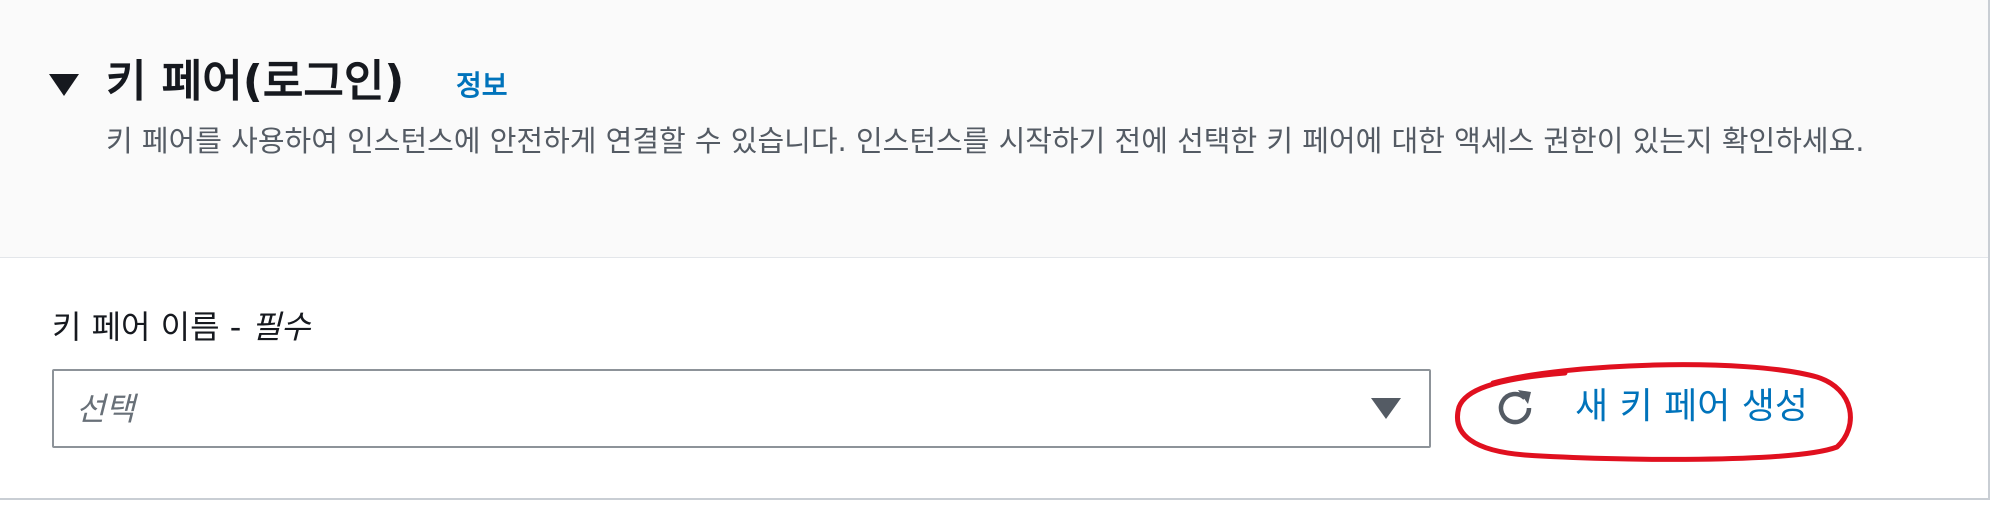 This screenshot has height=510, width=2000. What do you see at coordinates (152, 327) in the screenshot?
I see `key-pair-name-label-text: 키 페어 이름 -` at bounding box center [152, 327].